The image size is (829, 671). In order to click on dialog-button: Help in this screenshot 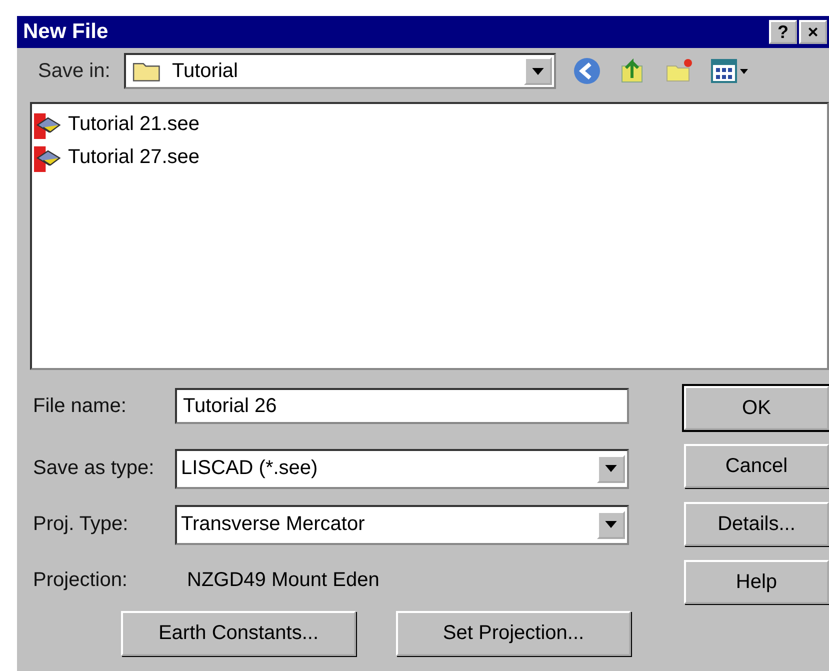, I will do `click(756, 582)`.